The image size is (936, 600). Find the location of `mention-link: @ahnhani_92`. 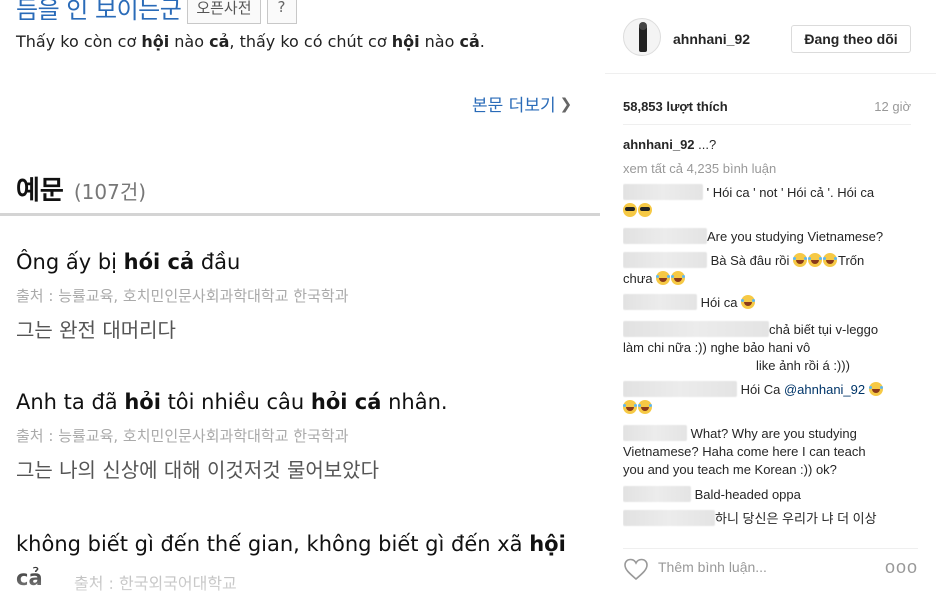

mention-link: @ahnhani_92 is located at coordinates (824, 389).